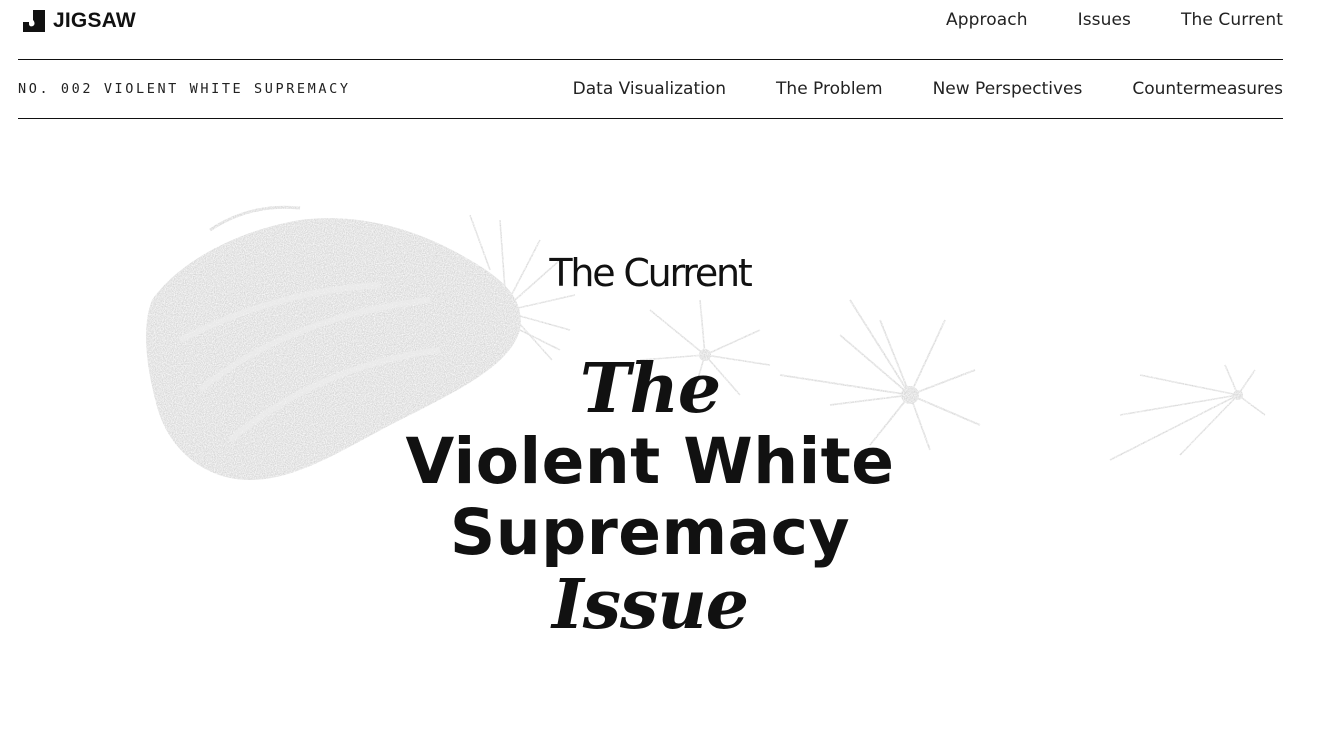  Describe the element at coordinates (1008, 89) in the screenshot. I see `section-new-perspectives: New Perspectives` at that location.